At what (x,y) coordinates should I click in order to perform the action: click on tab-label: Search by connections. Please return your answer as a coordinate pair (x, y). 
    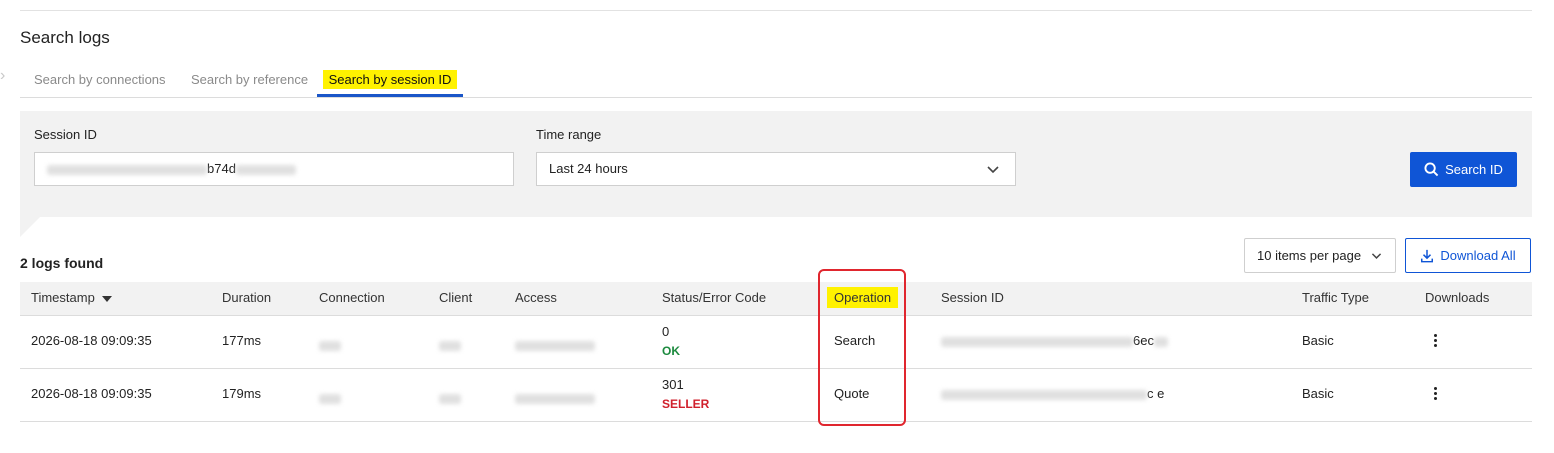
    Looking at the image, I should click on (100, 79).